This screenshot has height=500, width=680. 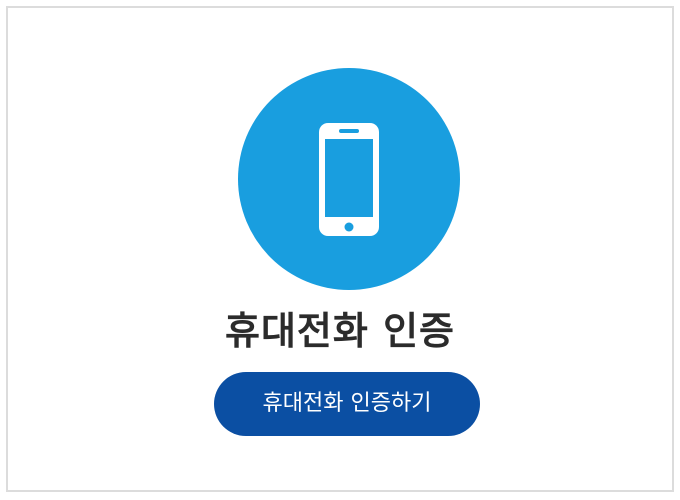 What do you see at coordinates (340, 331) in the screenshot?
I see `page-title: 휴대전화 인증` at bounding box center [340, 331].